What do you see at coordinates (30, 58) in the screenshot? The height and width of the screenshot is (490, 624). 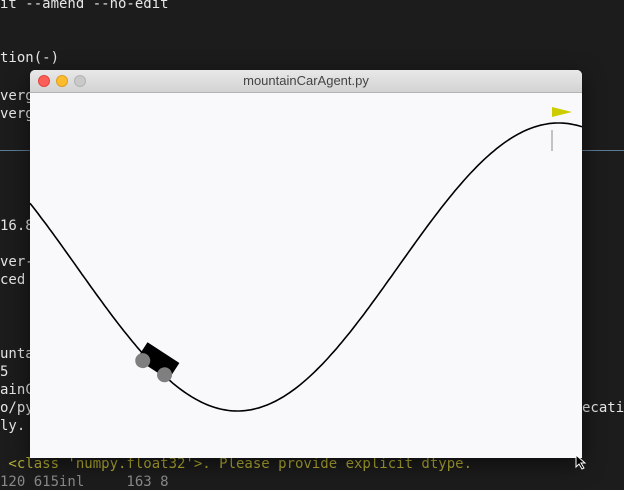 I see `terminal-line: tion(-)` at bounding box center [30, 58].